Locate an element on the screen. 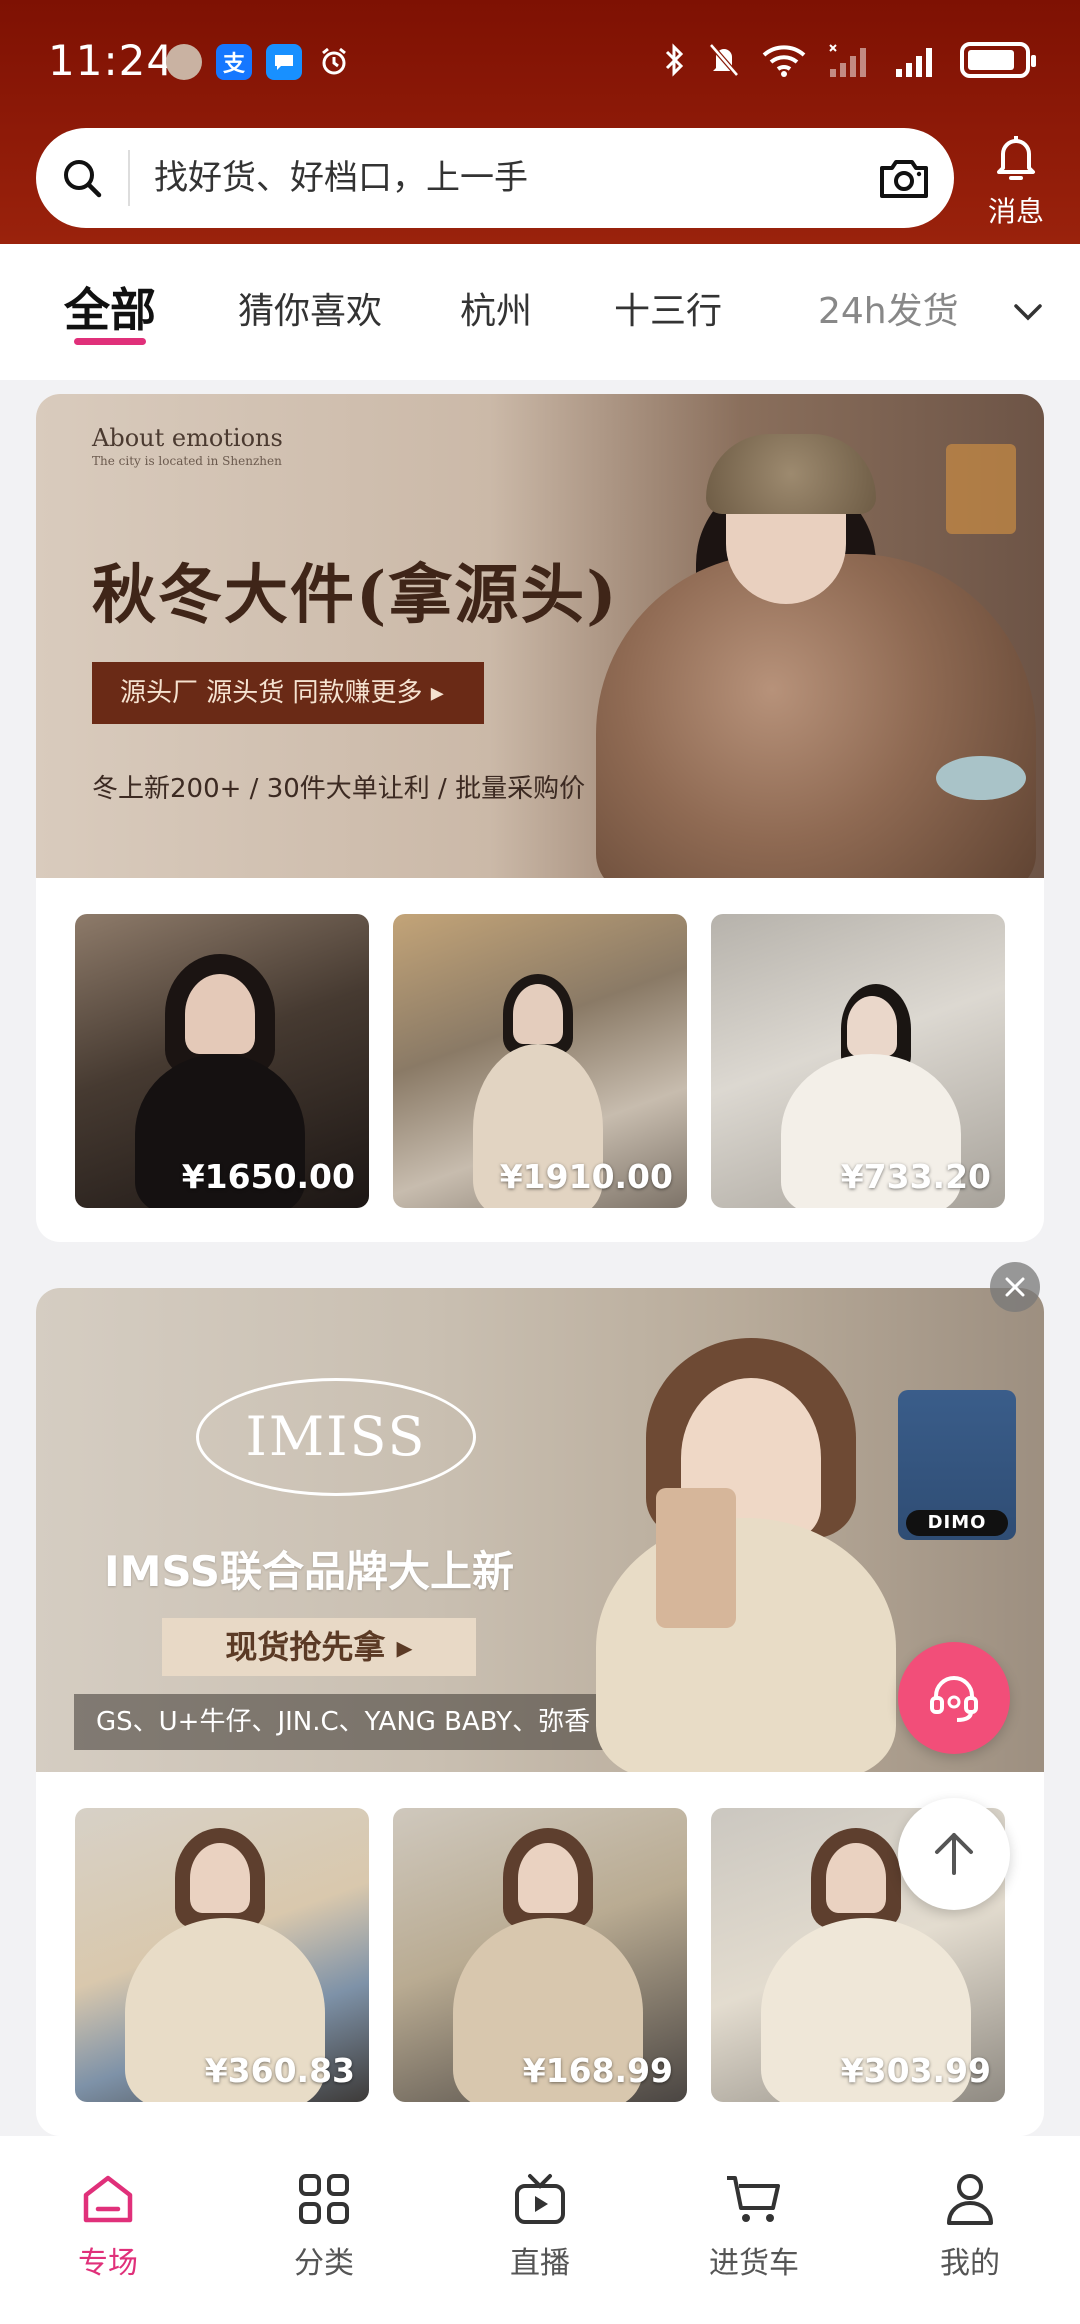 This screenshot has height=2324, width=1080. product-card: ¥1910.00 is located at coordinates (540, 1061).